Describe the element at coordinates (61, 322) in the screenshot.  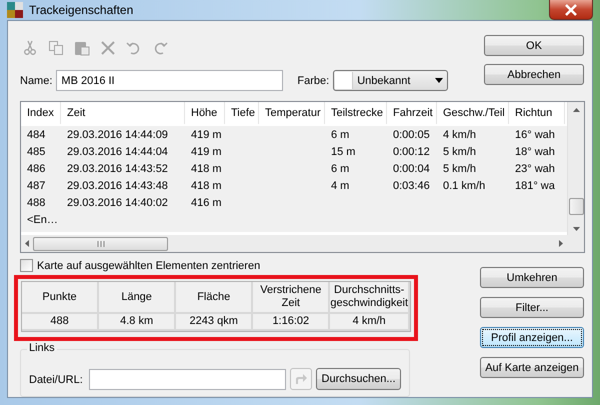
I see `stats-value: 488` at that location.